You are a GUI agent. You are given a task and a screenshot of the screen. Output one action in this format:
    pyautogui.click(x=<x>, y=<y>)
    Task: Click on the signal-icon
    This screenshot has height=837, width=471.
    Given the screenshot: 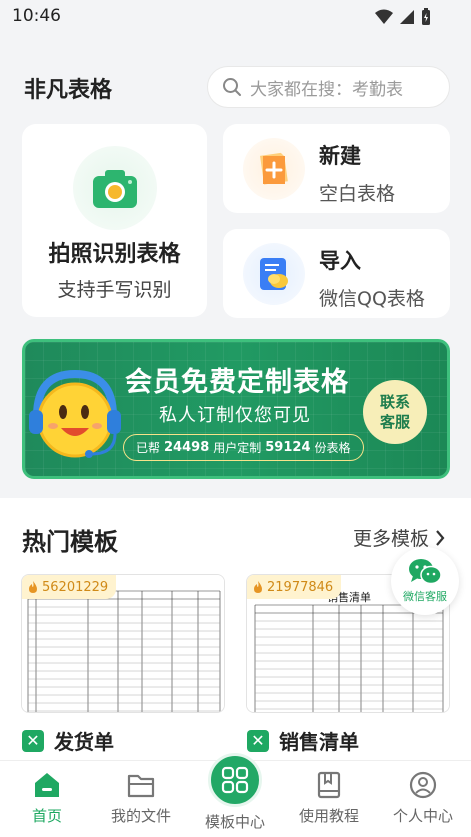 What is the action you would take?
    pyautogui.click(x=407, y=17)
    